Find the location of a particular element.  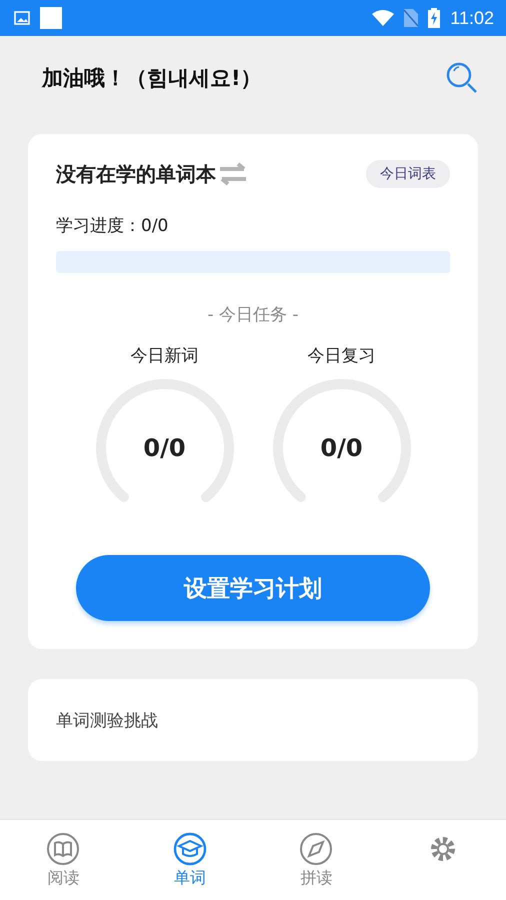

today-list-button: 今日词表 is located at coordinates (408, 174).